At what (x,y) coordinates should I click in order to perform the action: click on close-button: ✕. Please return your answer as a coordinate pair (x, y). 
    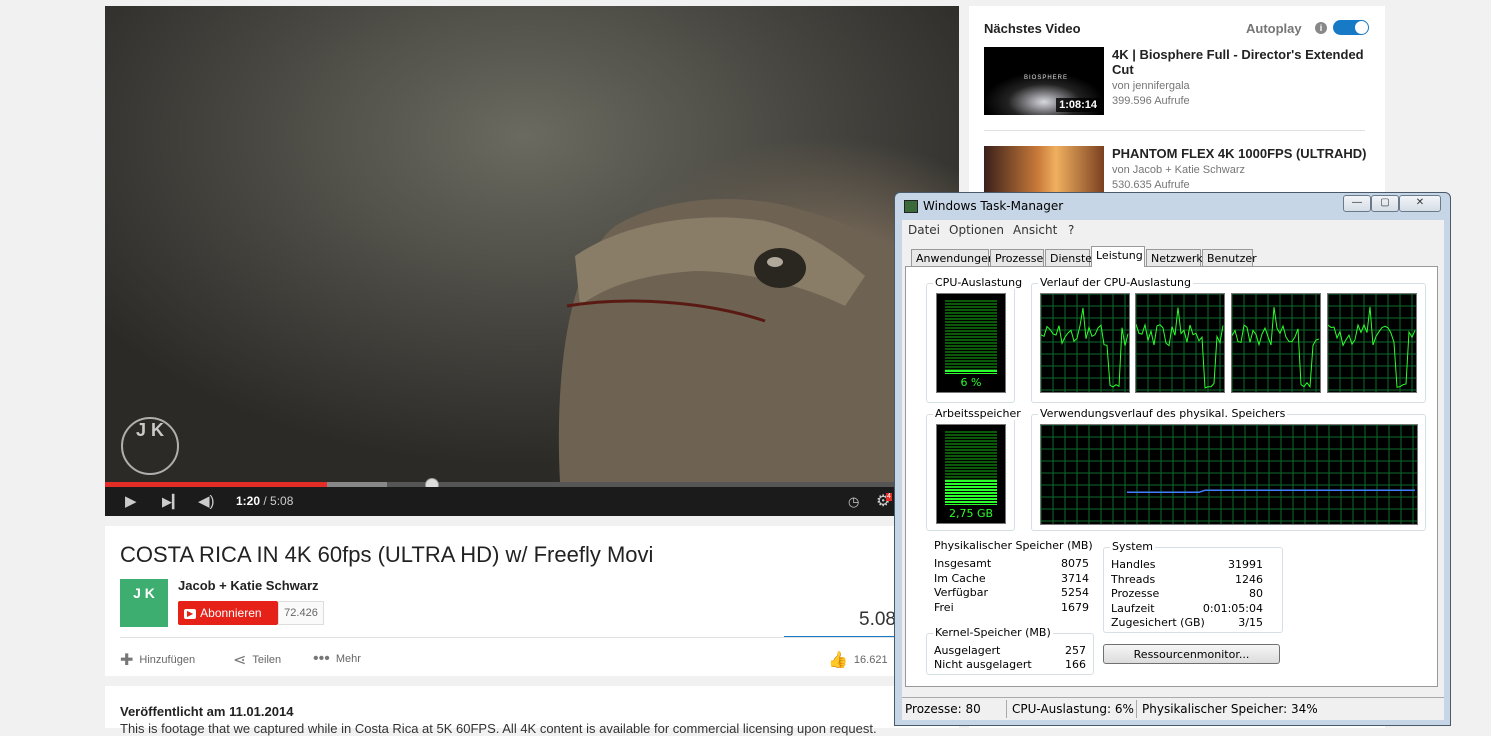
    Looking at the image, I should click on (1420, 203).